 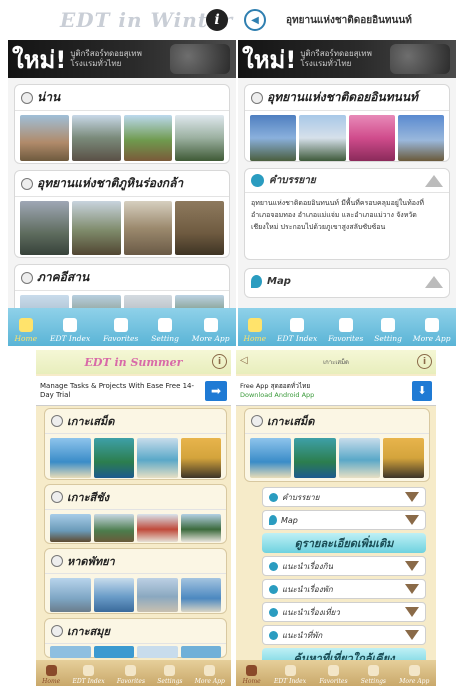 What do you see at coordinates (344, 612) in the screenshot?
I see `travel-row: แนะนำเรื่องเที่ยว` at bounding box center [344, 612].